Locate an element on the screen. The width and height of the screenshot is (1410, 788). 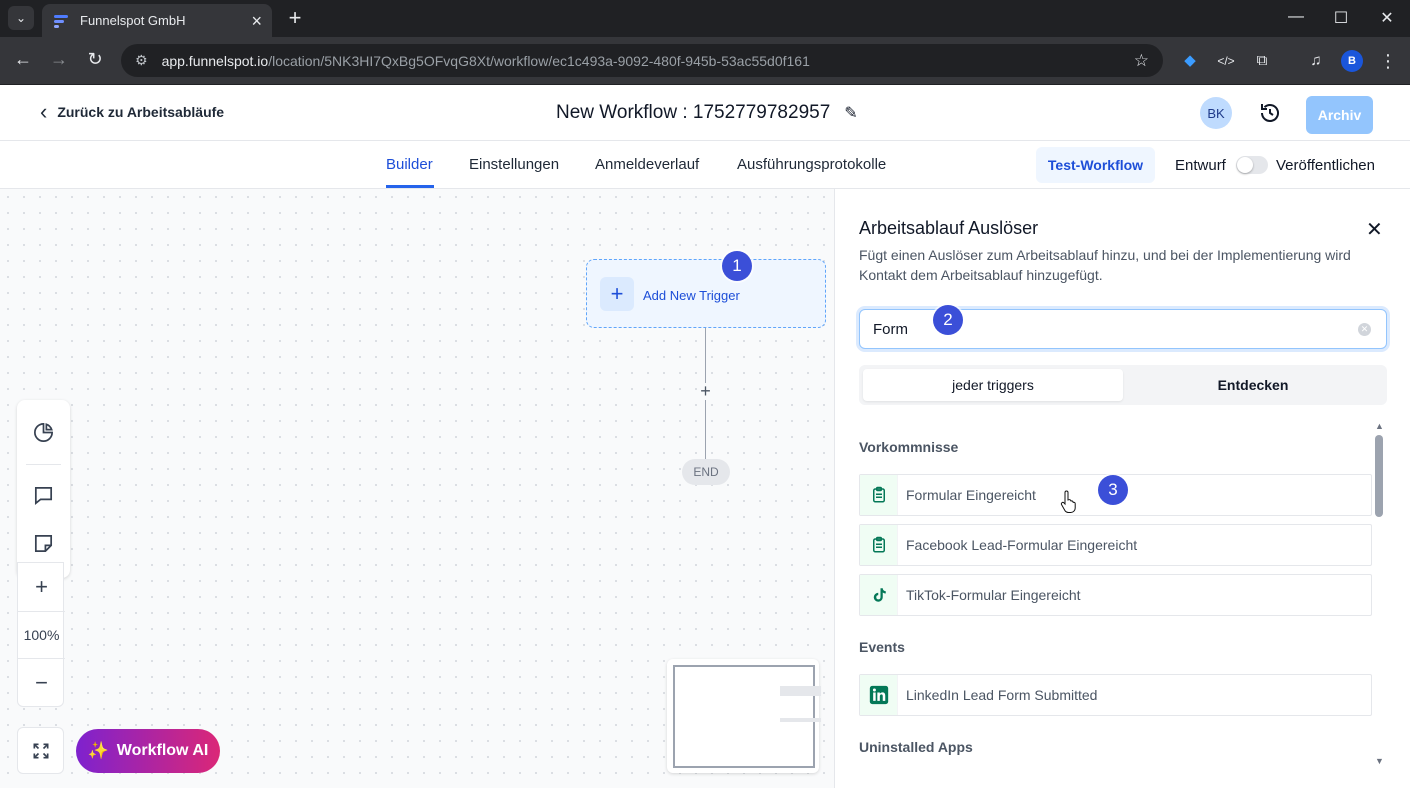
test-workflow-button: Test-Workflow is located at coordinates (1095, 165).